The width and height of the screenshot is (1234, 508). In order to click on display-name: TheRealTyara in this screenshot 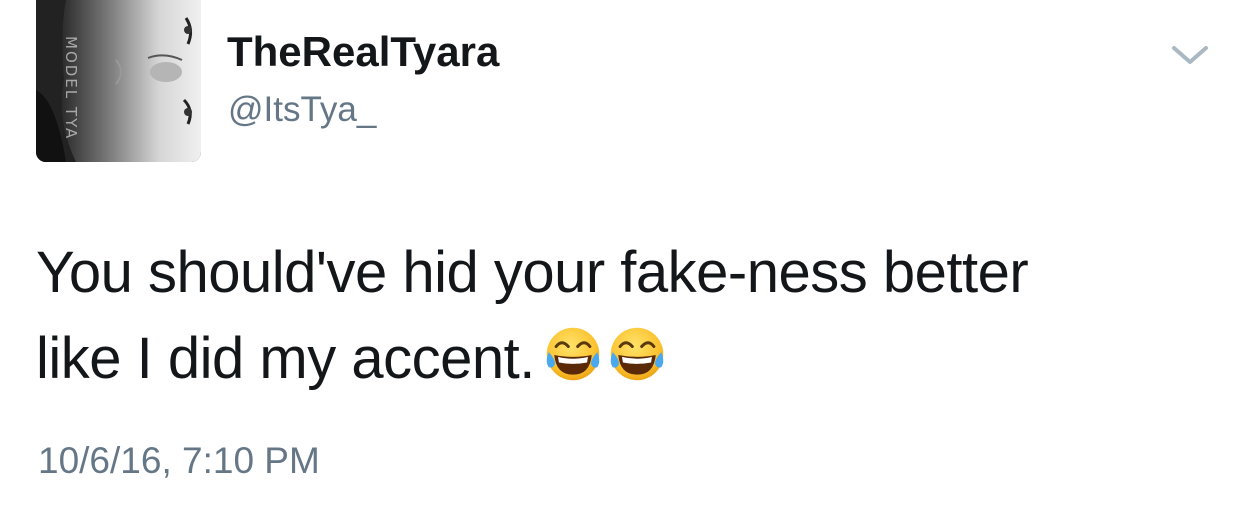, I will do `click(363, 52)`.